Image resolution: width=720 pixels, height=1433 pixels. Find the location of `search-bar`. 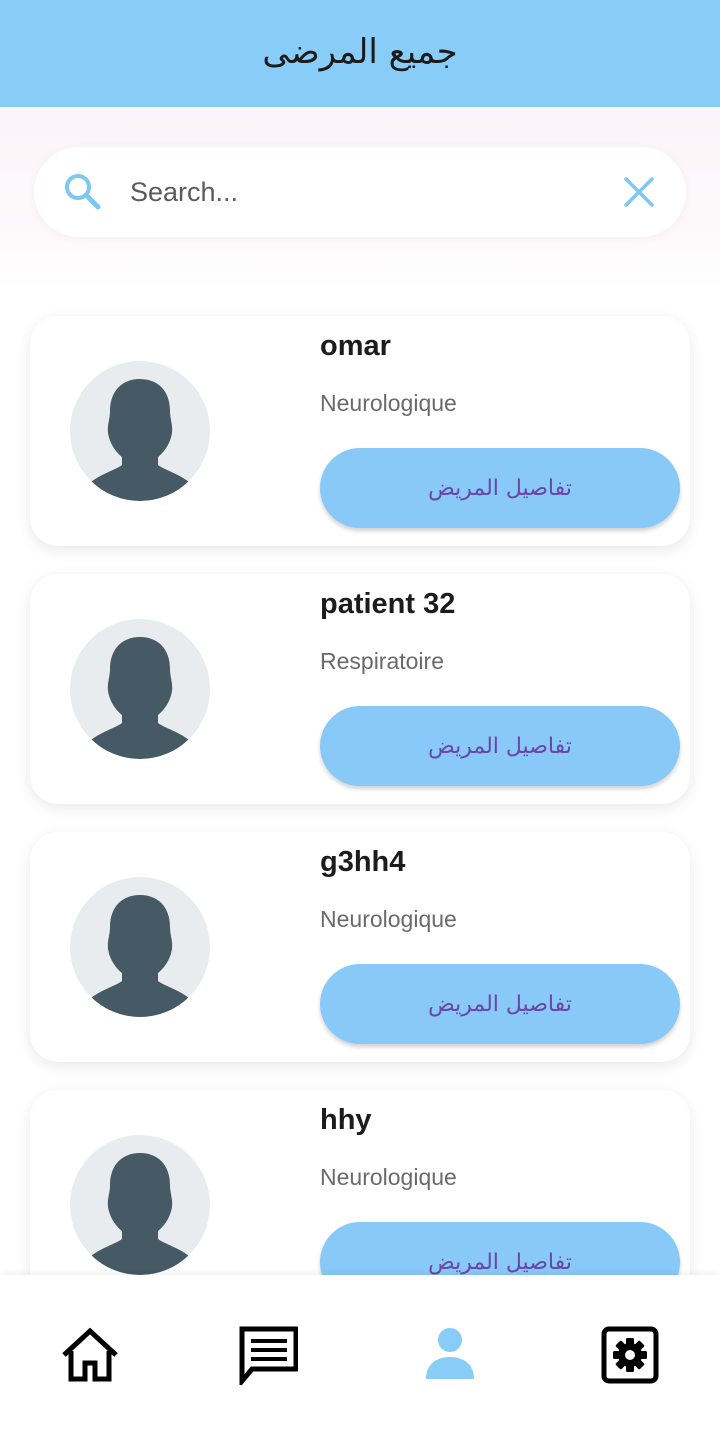

search-bar is located at coordinates (360, 192).